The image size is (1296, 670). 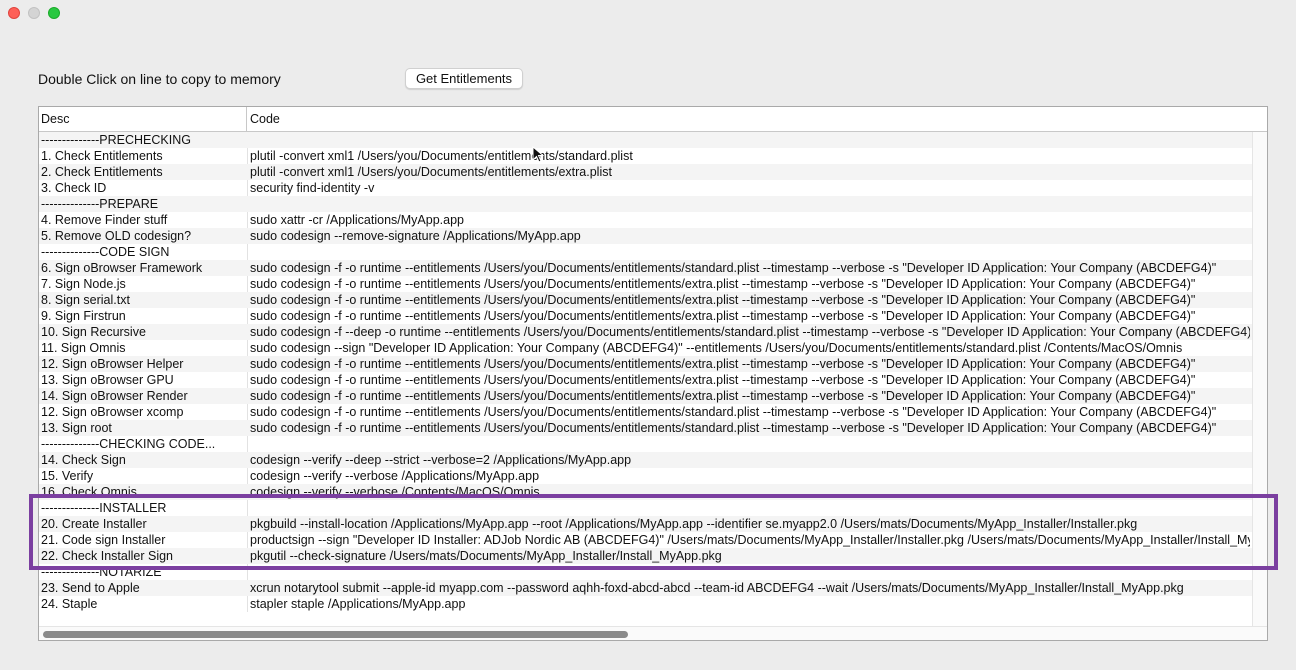 What do you see at coordinates (648, 14) in the screenshot?
I see `title-bar` at bounding box center [648, 14].